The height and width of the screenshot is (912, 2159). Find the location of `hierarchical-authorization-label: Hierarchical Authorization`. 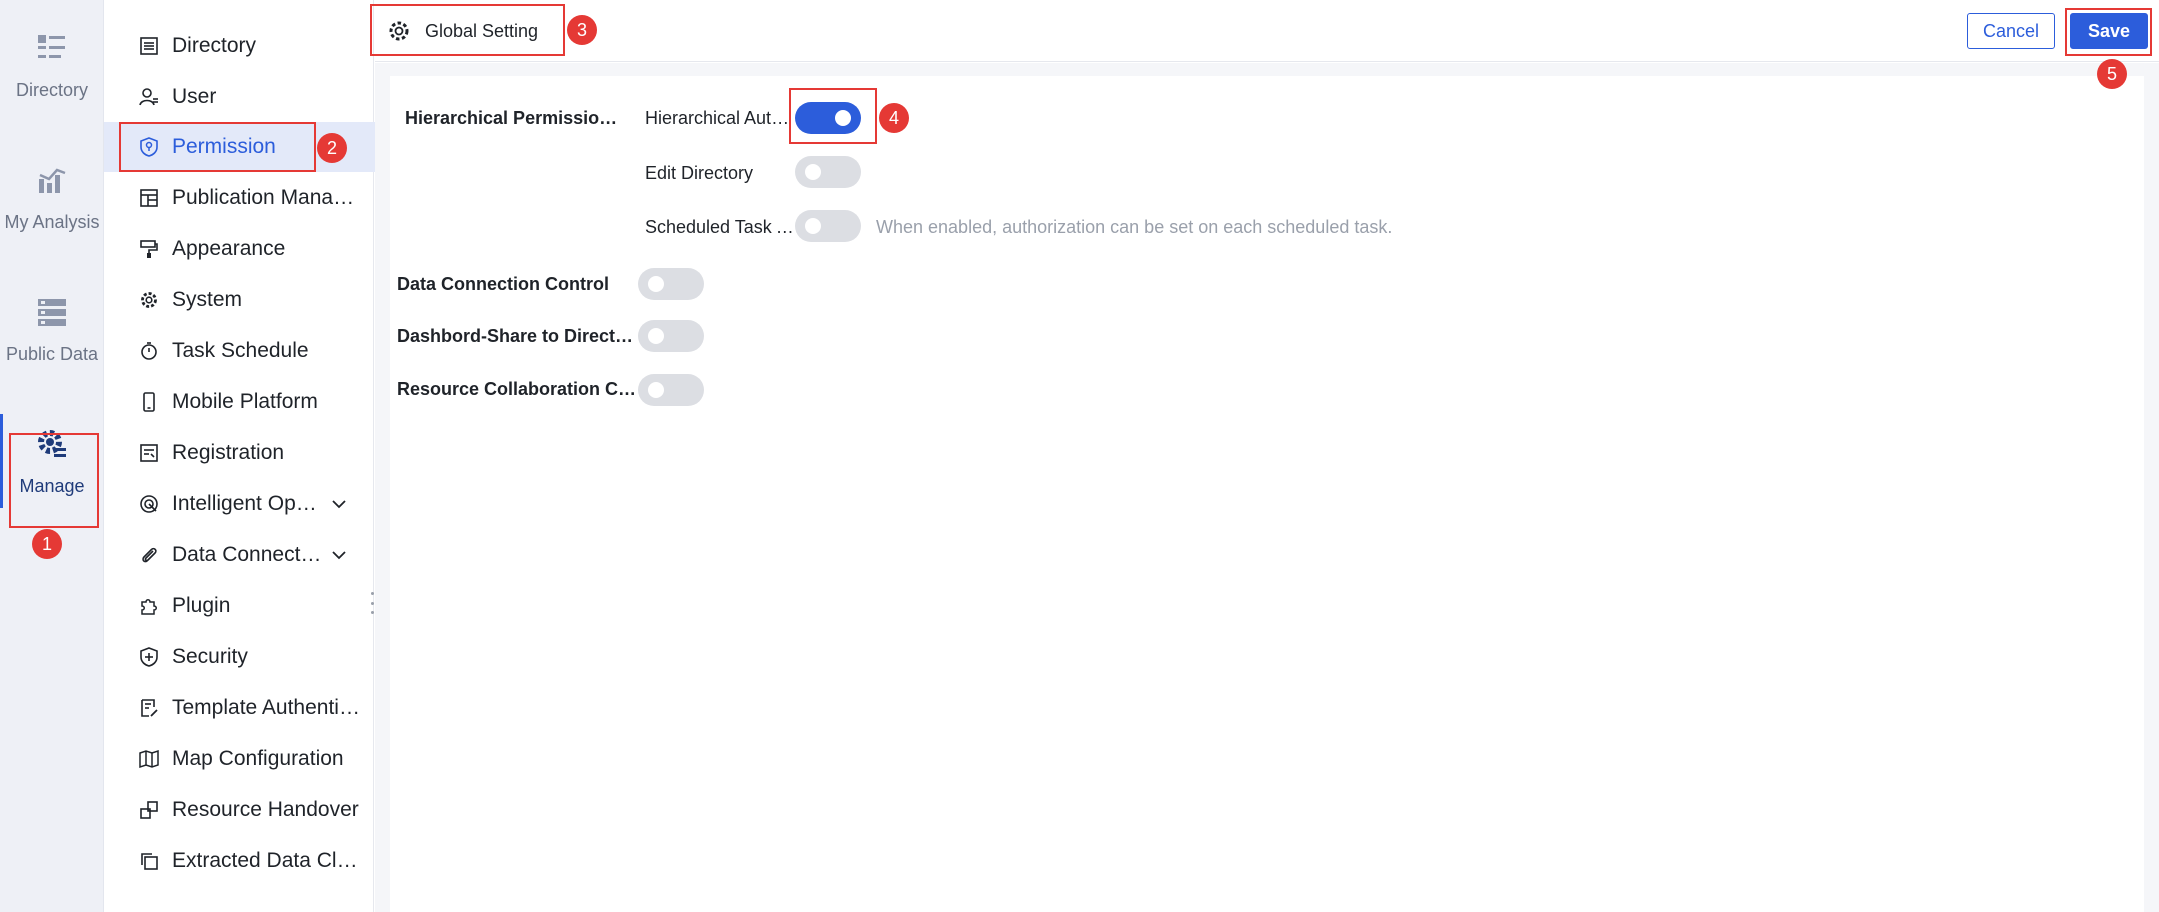

hierarchical-authorization-label: Hierarchical Authorization is located at coordinates (720, 118).